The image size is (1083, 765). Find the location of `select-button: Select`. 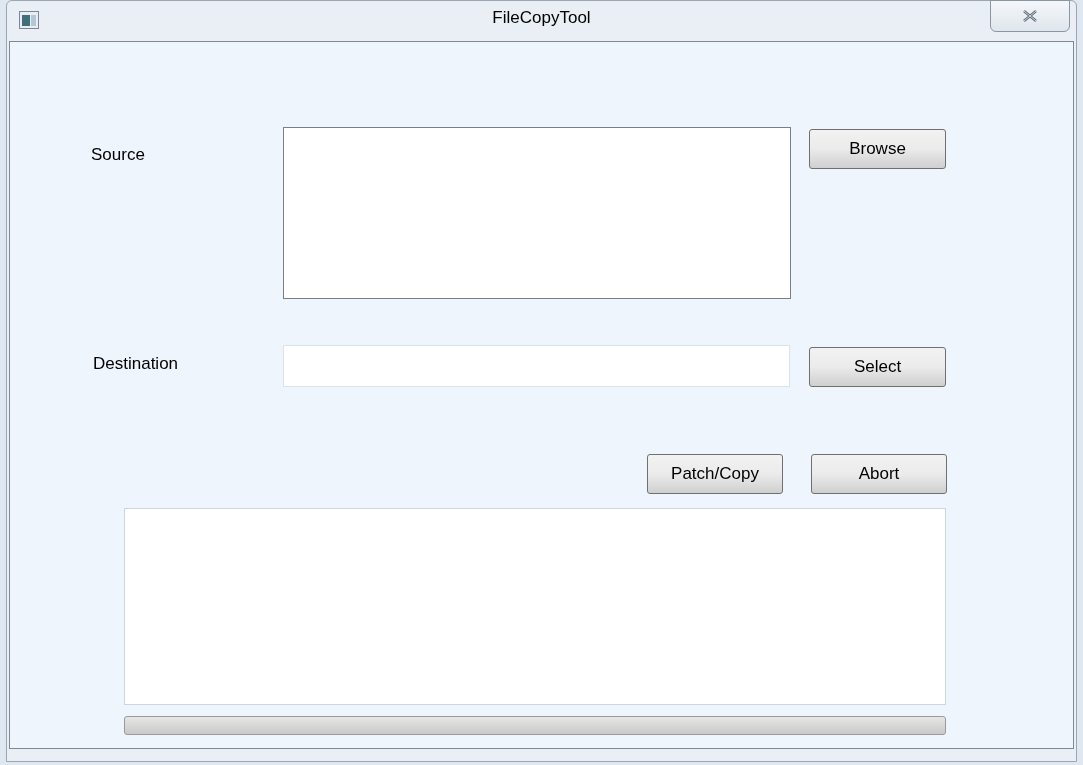

select-button: Select is located at coordinates (877, 367).